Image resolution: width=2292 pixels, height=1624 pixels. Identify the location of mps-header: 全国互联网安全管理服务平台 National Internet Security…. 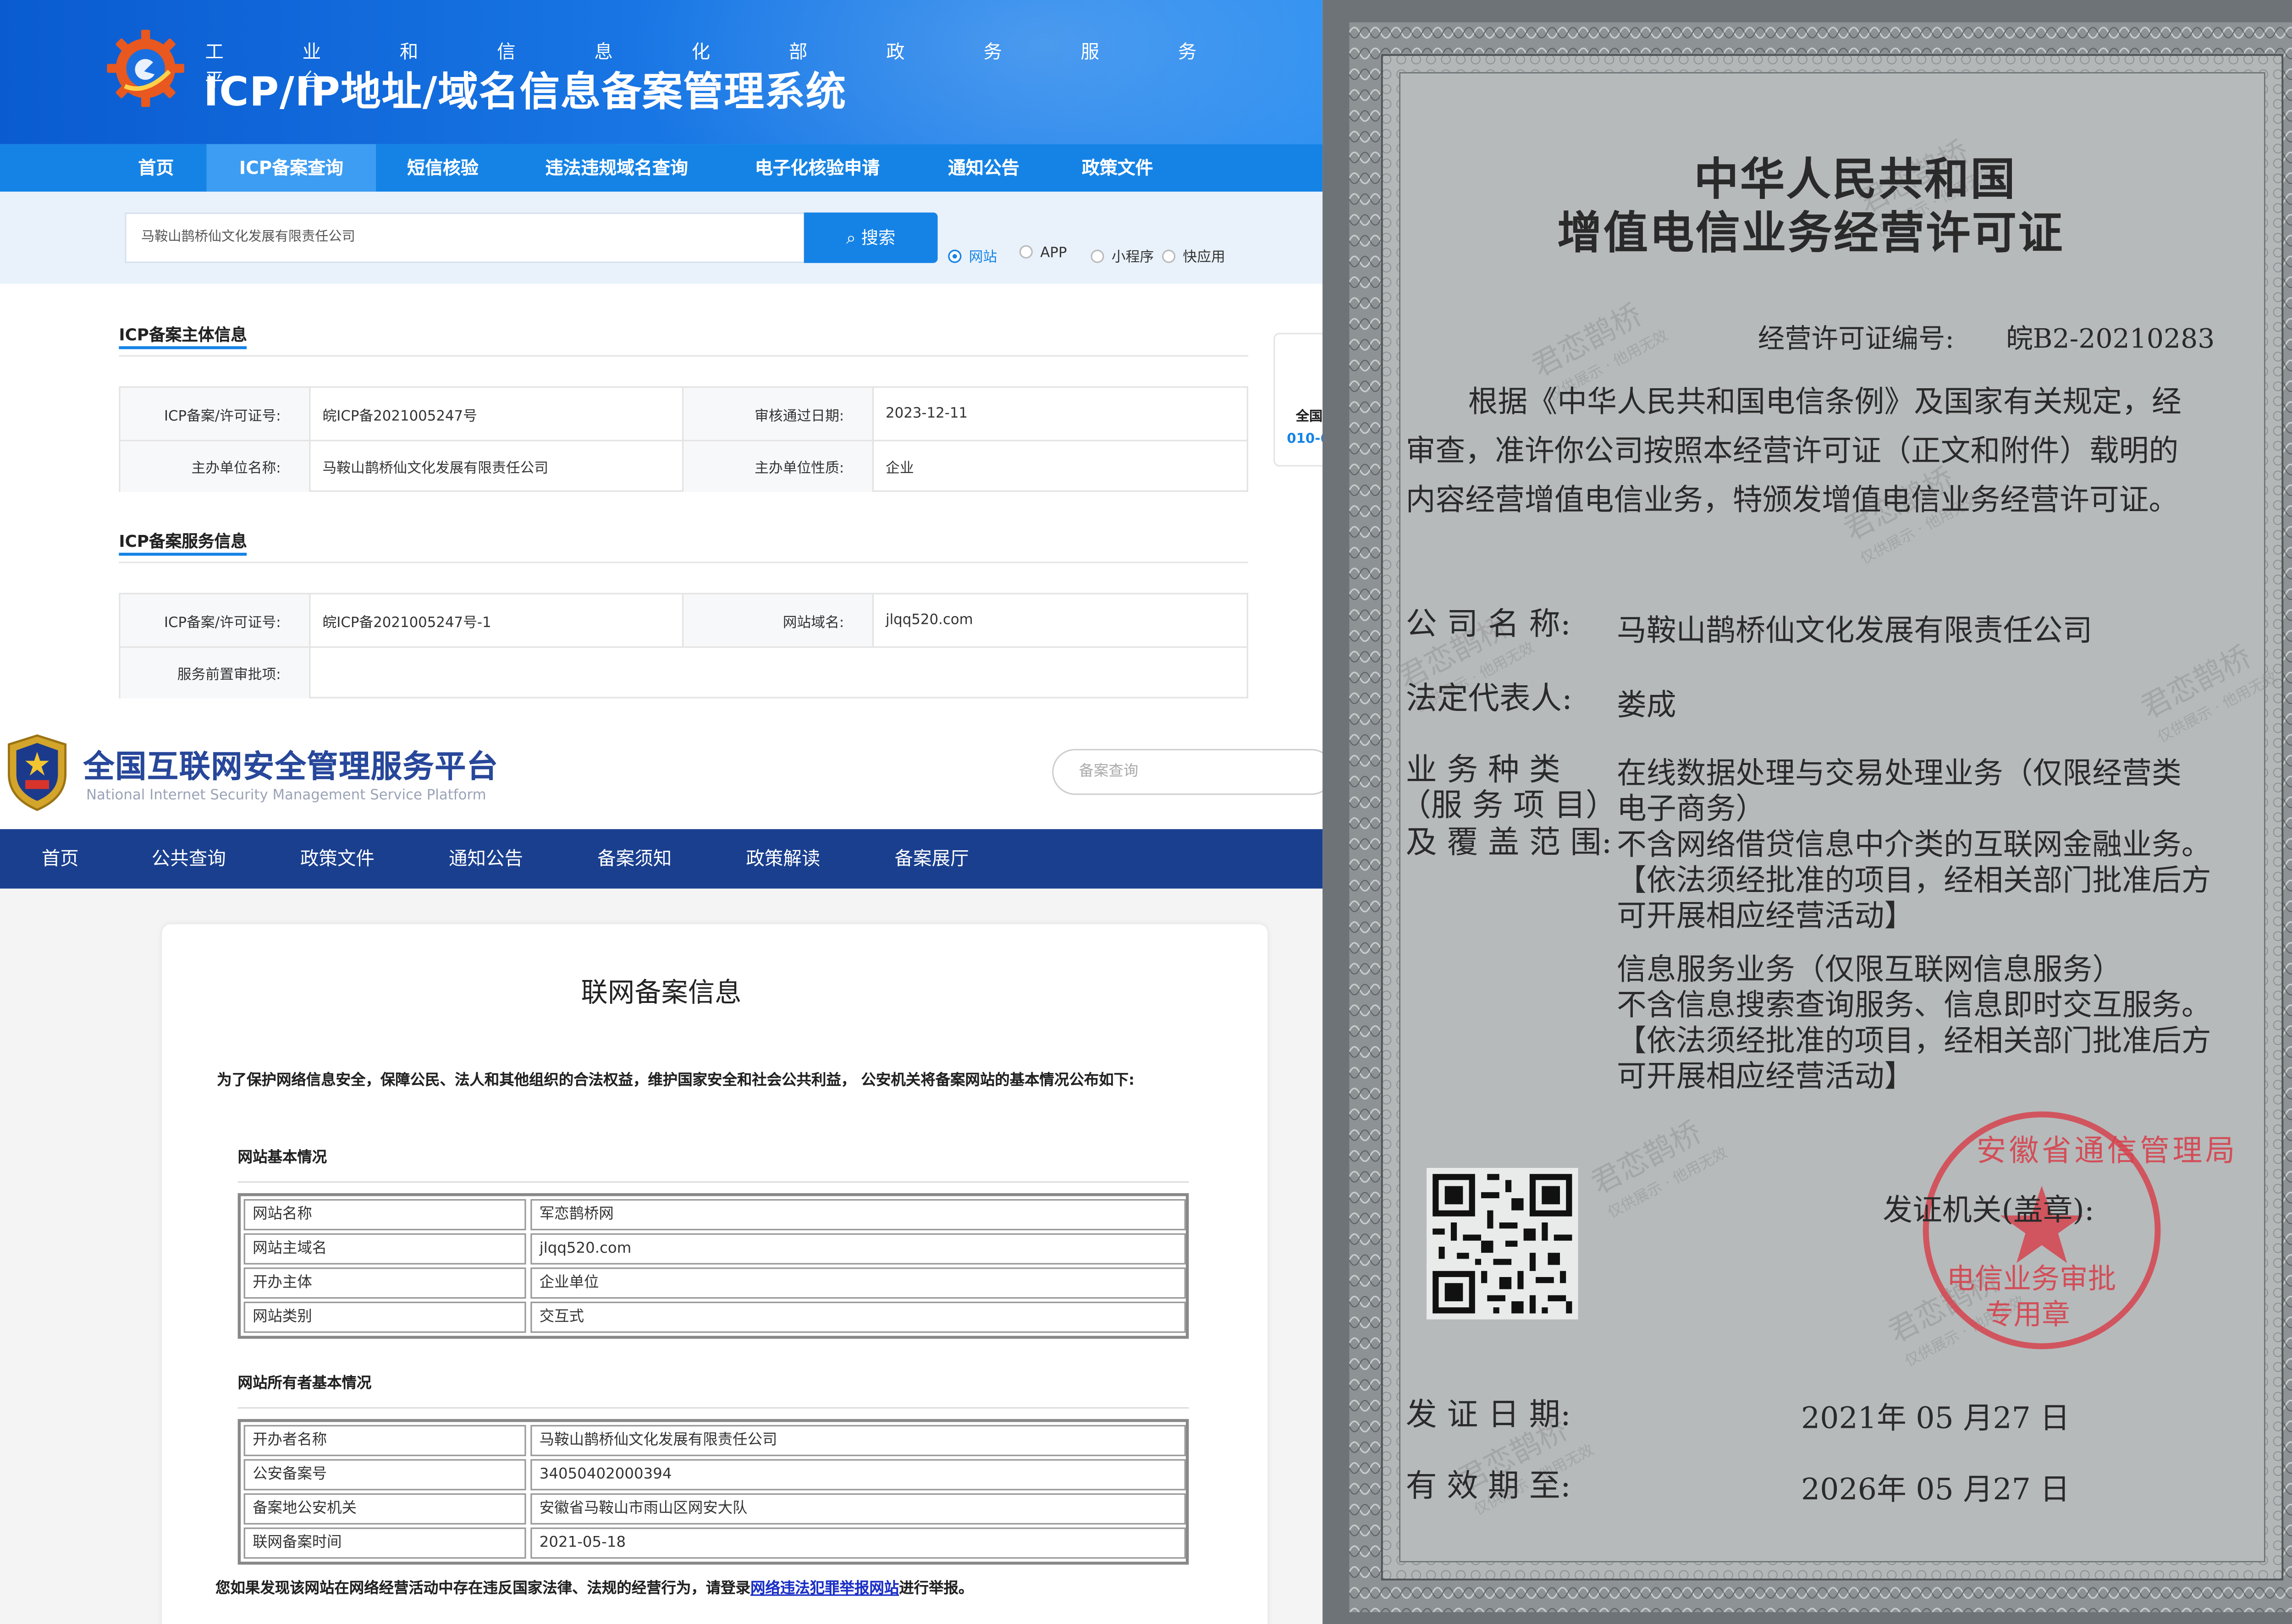
(667, 778).